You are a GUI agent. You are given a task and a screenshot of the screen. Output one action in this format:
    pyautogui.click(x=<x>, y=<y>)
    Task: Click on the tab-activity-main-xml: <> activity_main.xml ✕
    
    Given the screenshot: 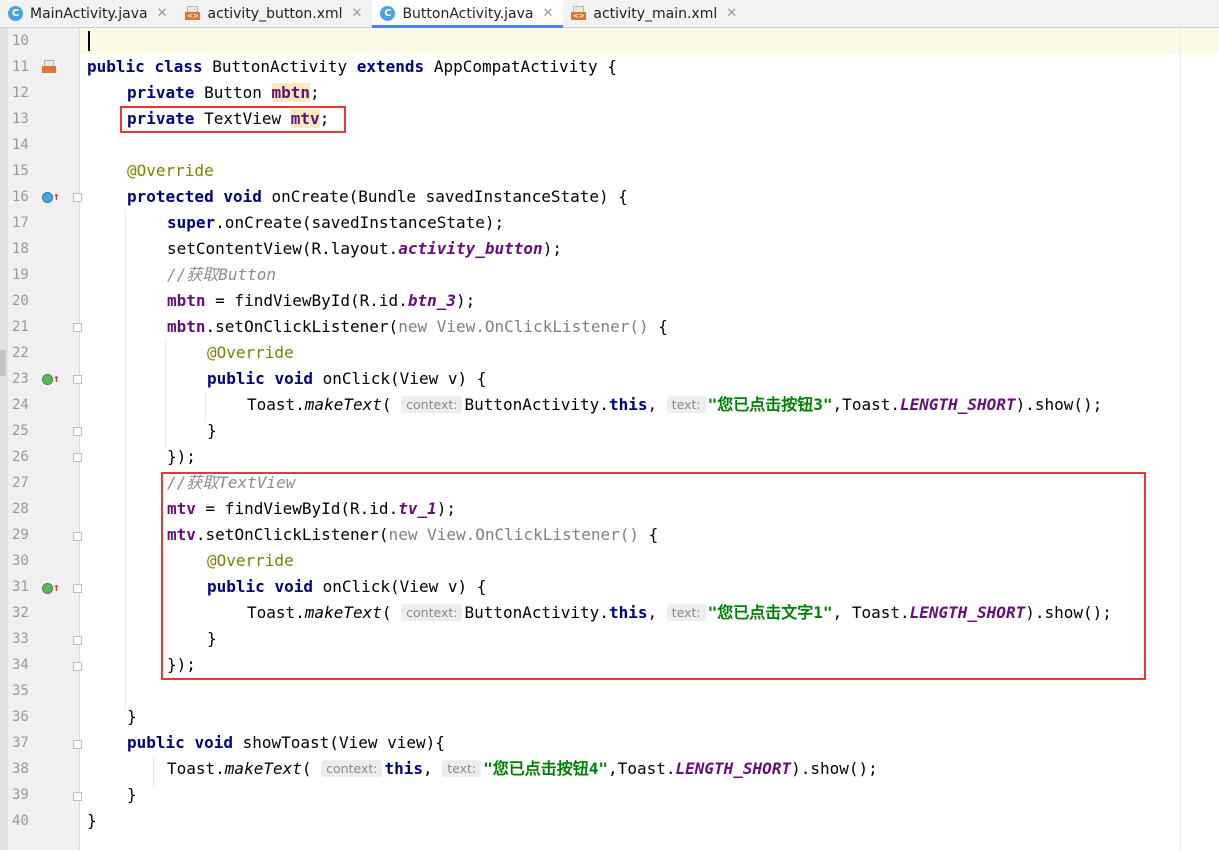 What is the action you would take?
    pyautogui.click(x=655, y=13)
    